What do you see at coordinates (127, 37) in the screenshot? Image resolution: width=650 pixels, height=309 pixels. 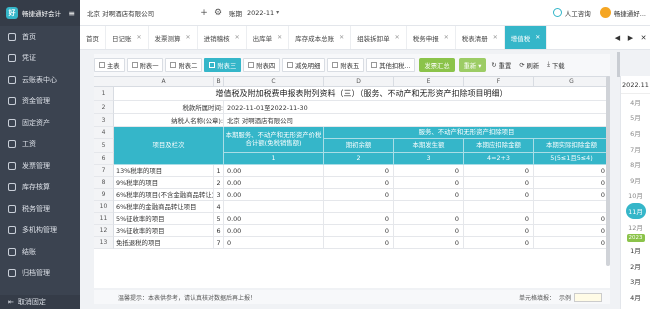 I see `tab-1: 日记账 ✕` at bounding box center [127, 37].